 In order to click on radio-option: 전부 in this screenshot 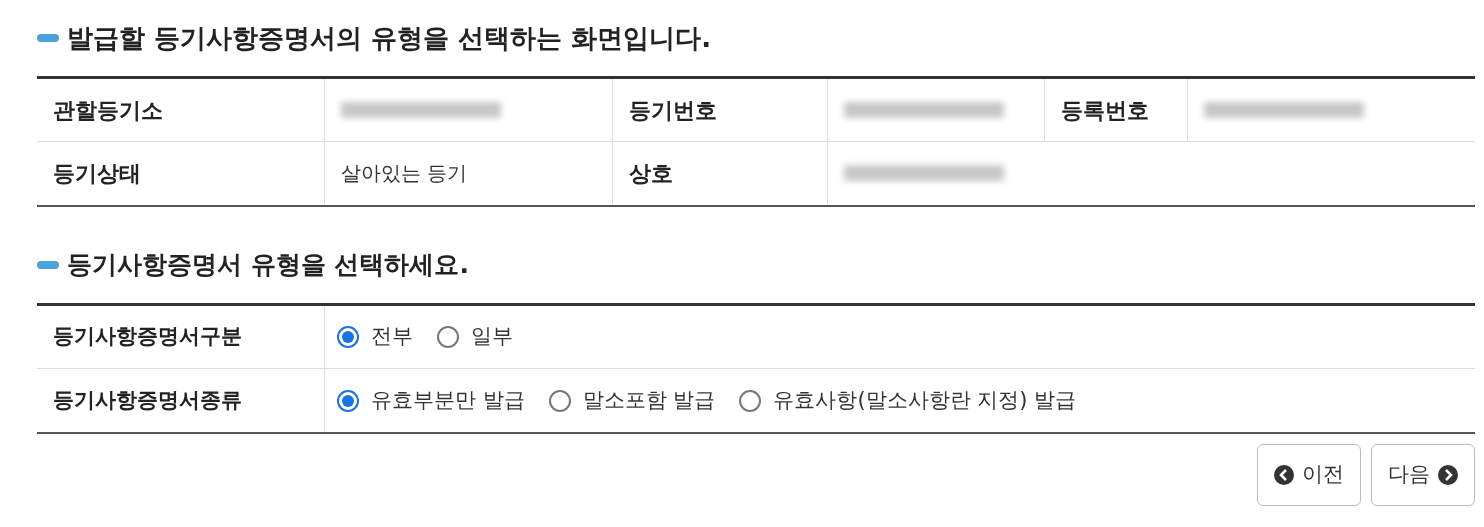, I will do `click(375, 337)`.